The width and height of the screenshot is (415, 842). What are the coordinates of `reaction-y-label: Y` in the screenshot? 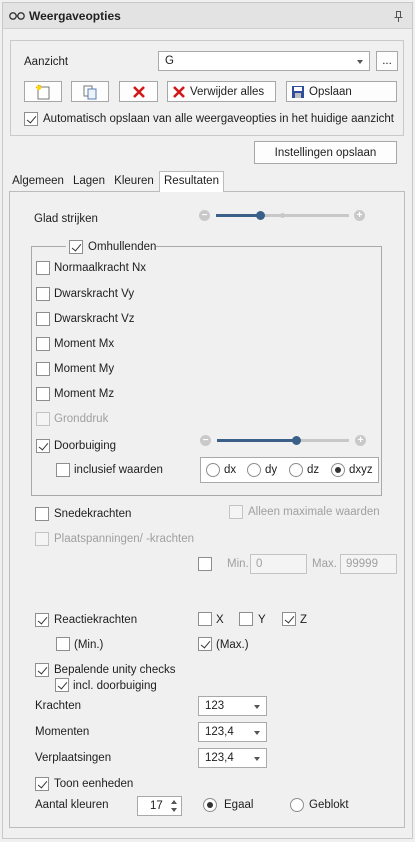 It's located at (262, 620).